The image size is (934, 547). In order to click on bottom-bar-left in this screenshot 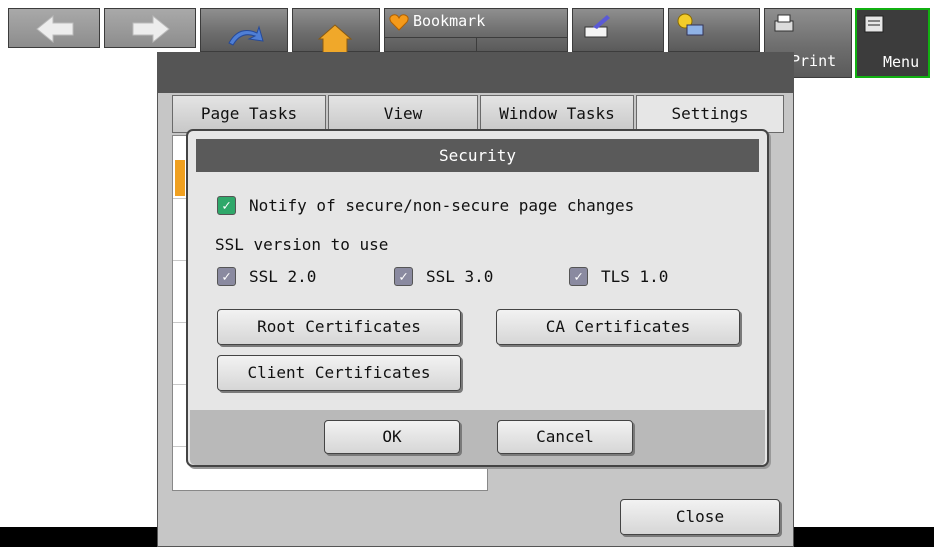, I will do `click(78, 537)`.